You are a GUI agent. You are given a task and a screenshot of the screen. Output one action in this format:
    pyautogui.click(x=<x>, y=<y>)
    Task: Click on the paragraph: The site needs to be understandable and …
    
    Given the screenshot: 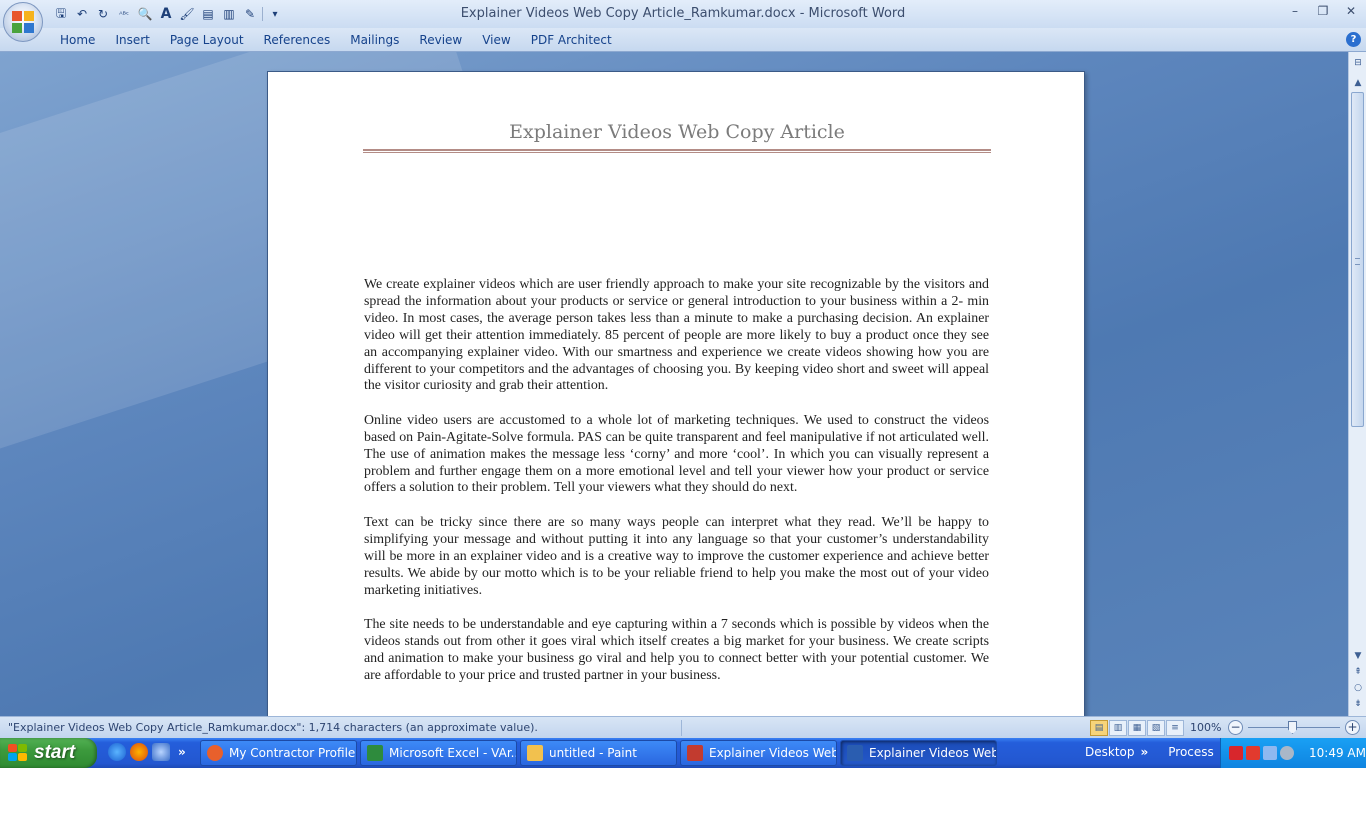 What is the action you would take?
    pyautogui.click(x=676, y=649)
    